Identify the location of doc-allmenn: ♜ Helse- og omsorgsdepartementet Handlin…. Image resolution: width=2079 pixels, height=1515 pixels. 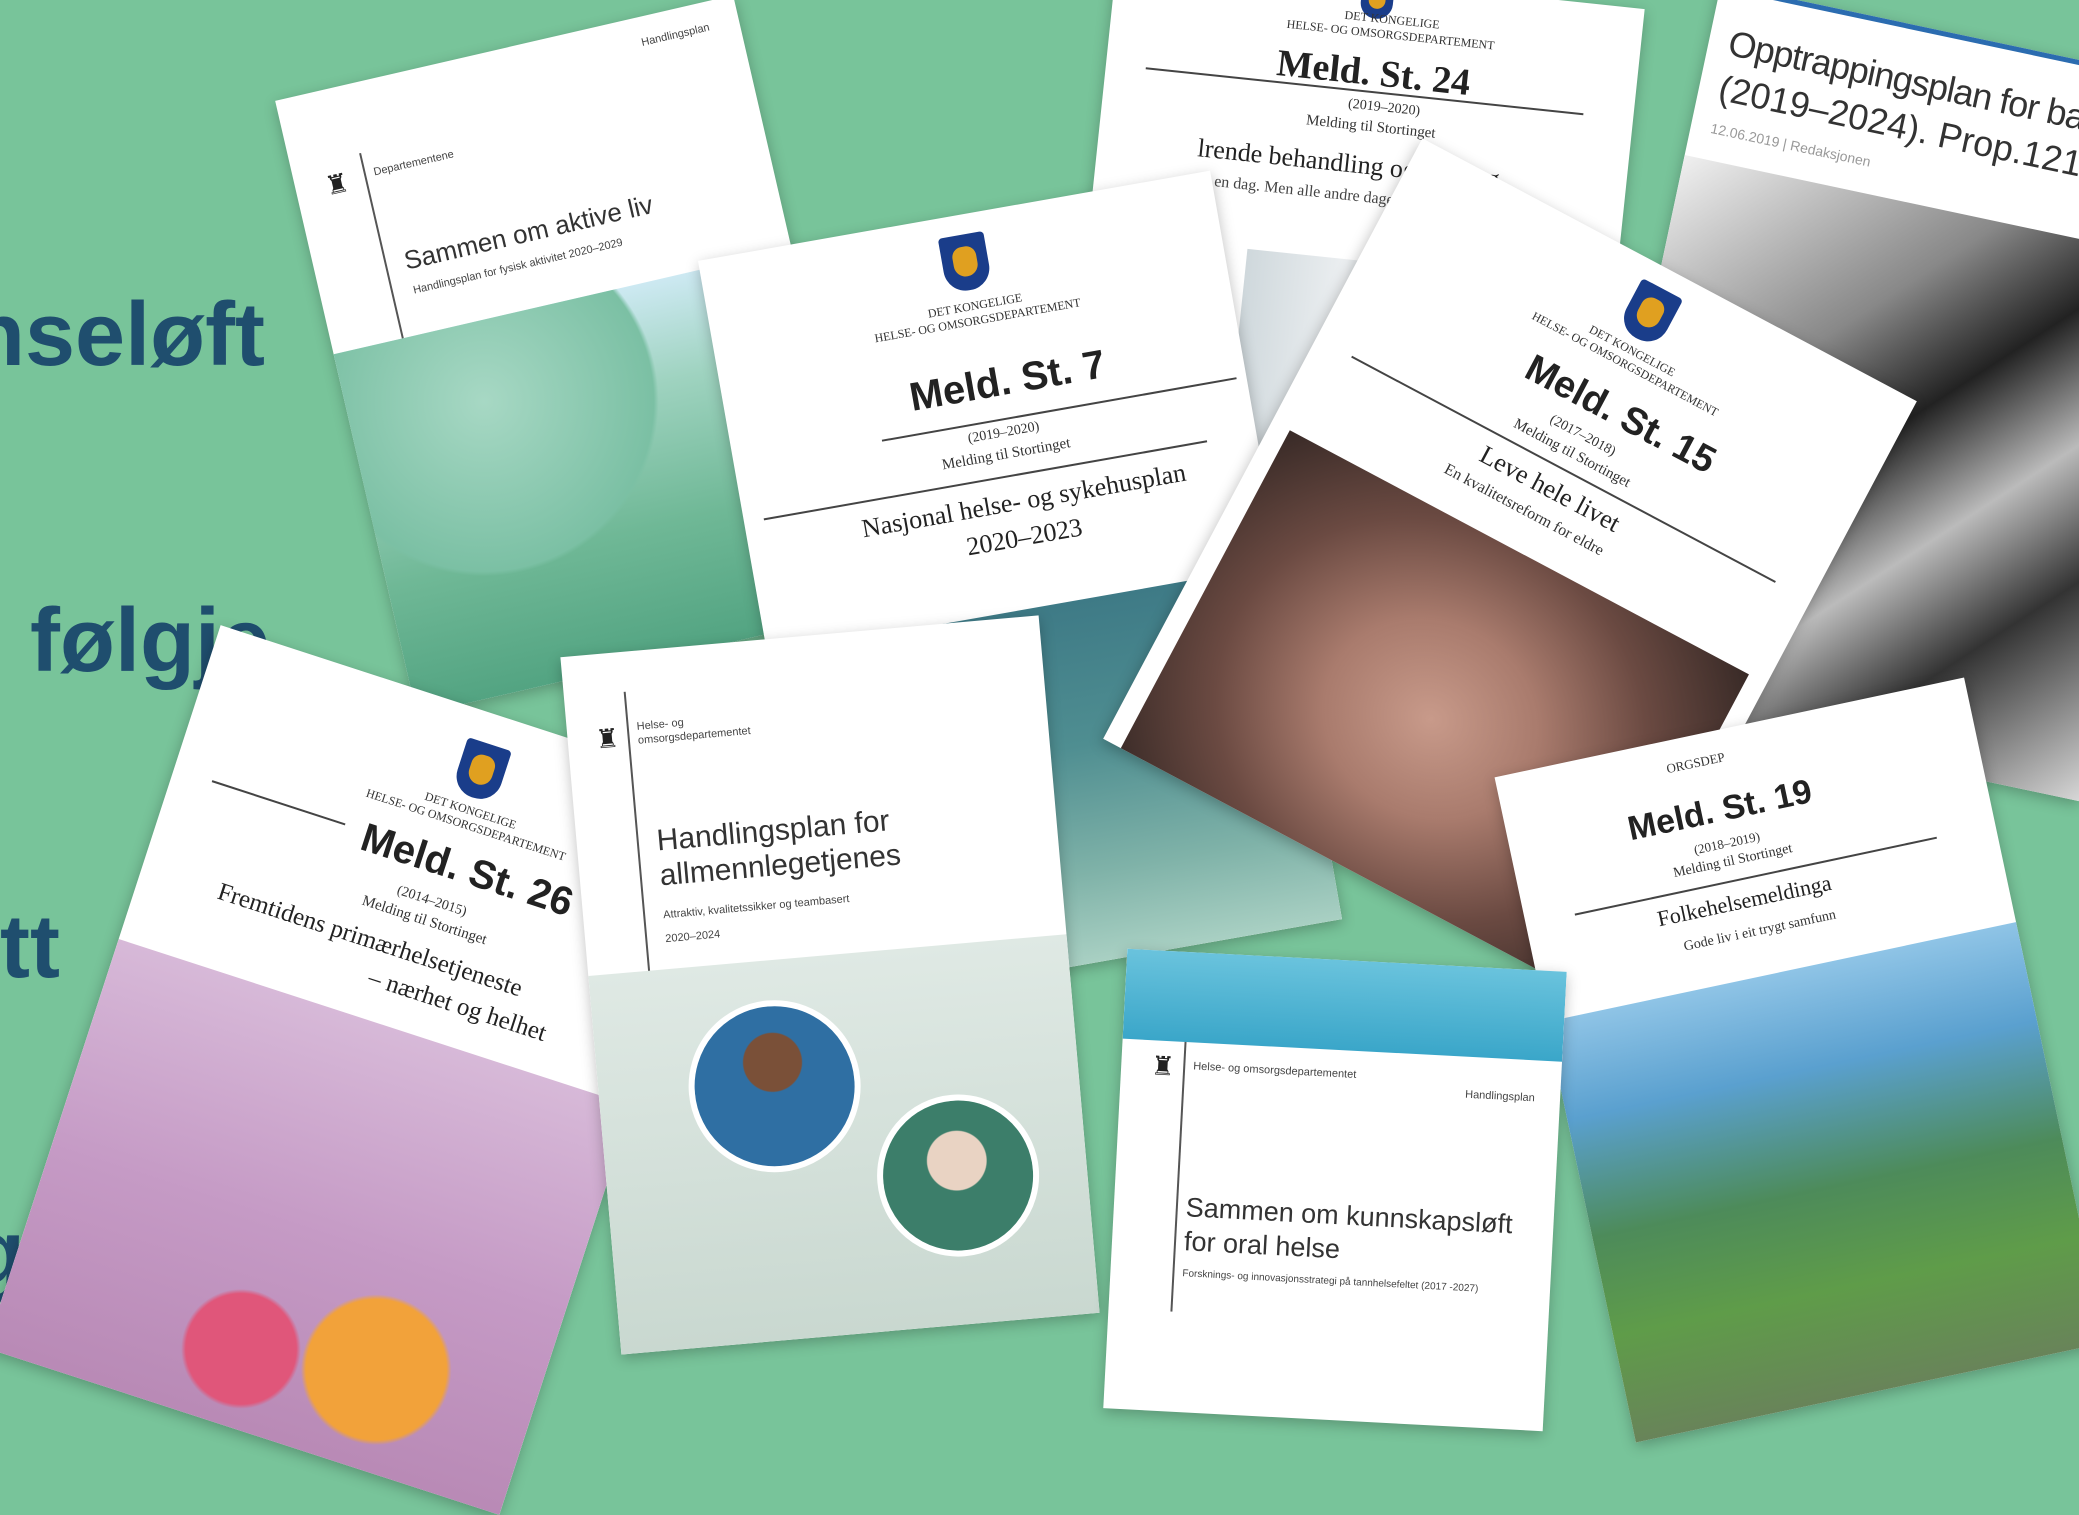
(830, 985).